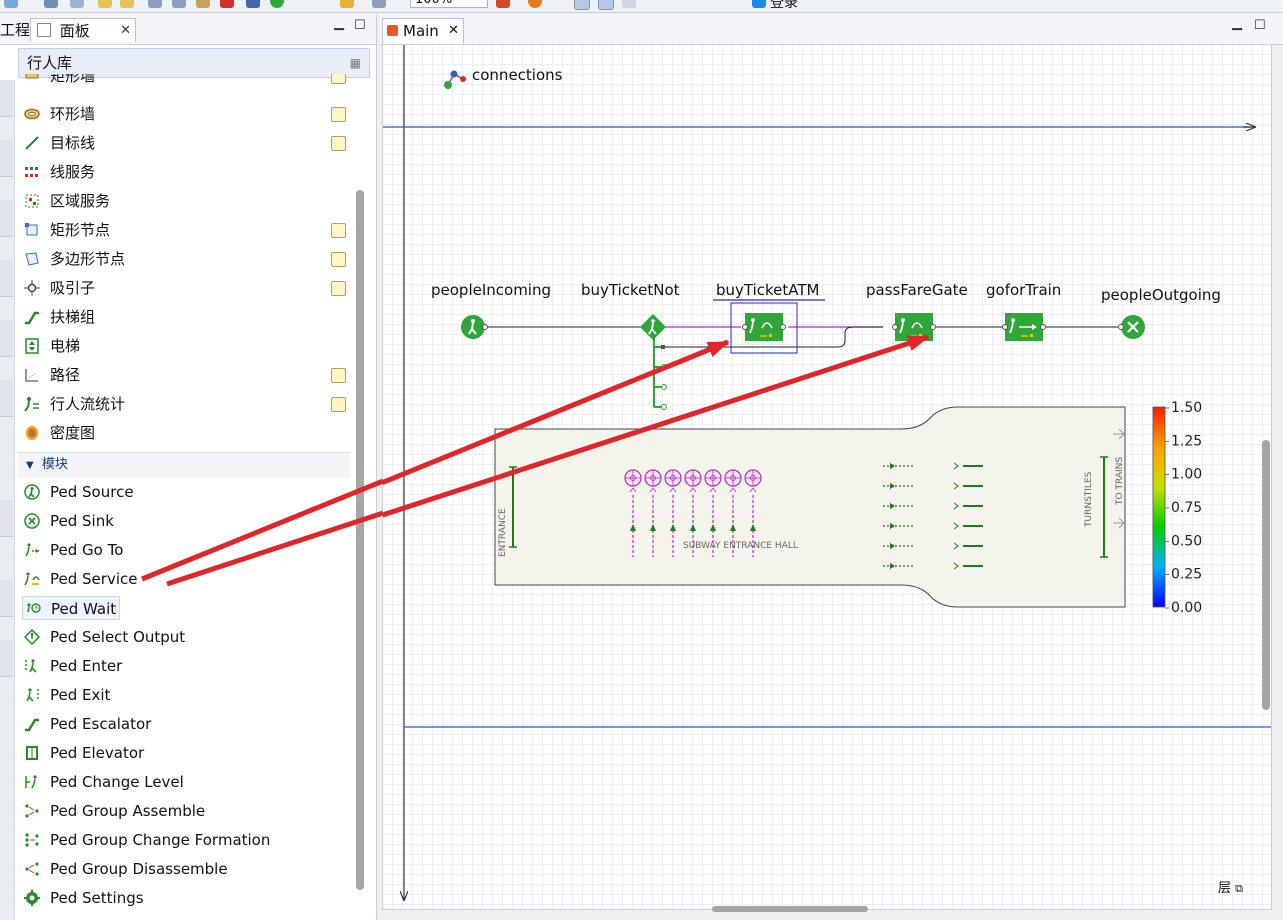 The width and height of the screenshot is (1283, 920). I want to click on save-icon, so click(51, 4).